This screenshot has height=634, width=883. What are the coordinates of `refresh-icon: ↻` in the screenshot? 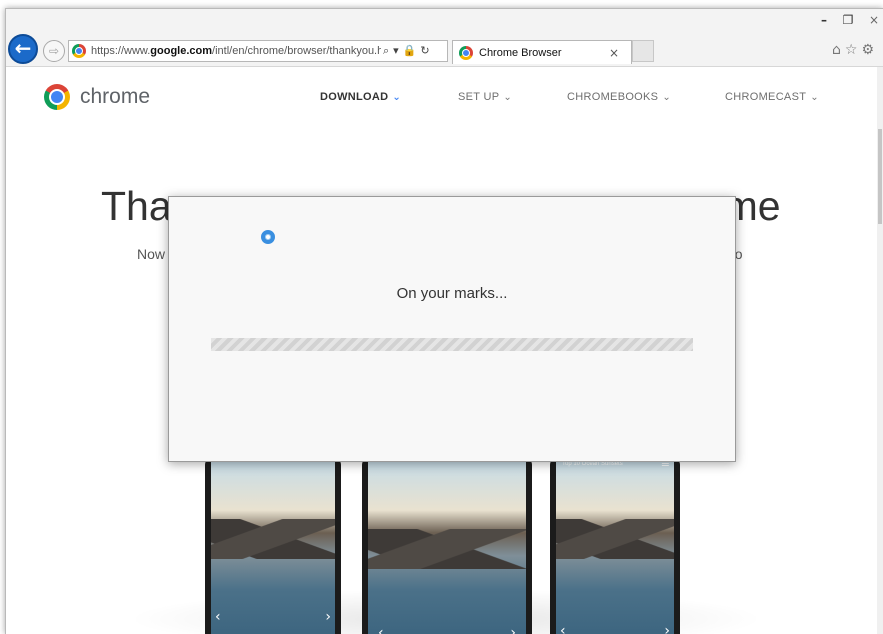 It's located at (424, 51).